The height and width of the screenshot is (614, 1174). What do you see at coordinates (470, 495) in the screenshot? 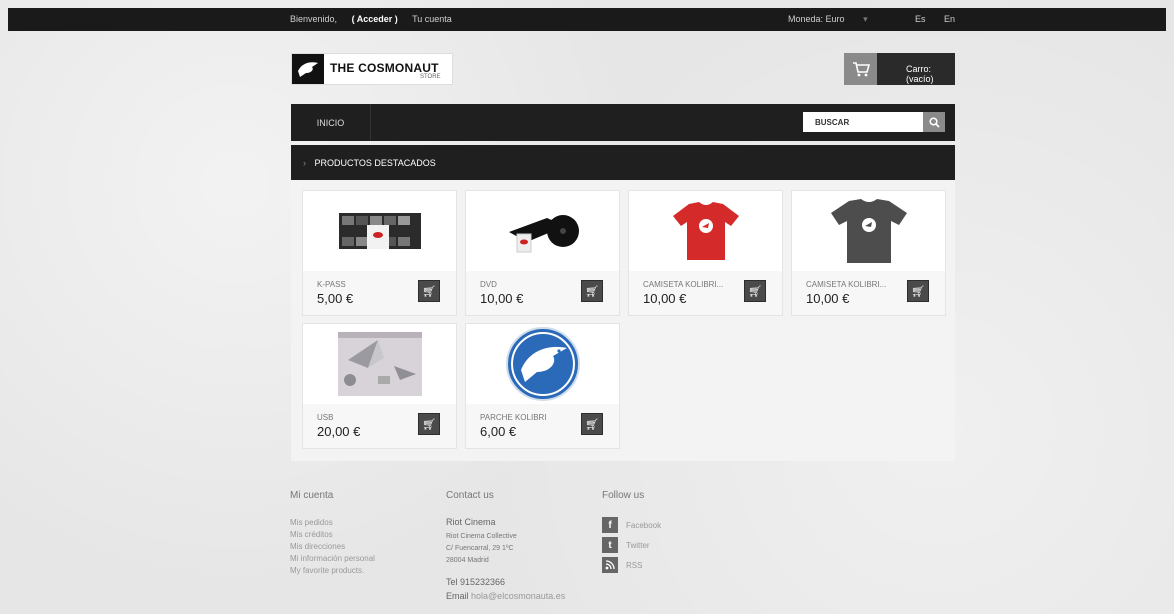
I see `footer-contact-title: Contact us` at bounding box center [470, 495].